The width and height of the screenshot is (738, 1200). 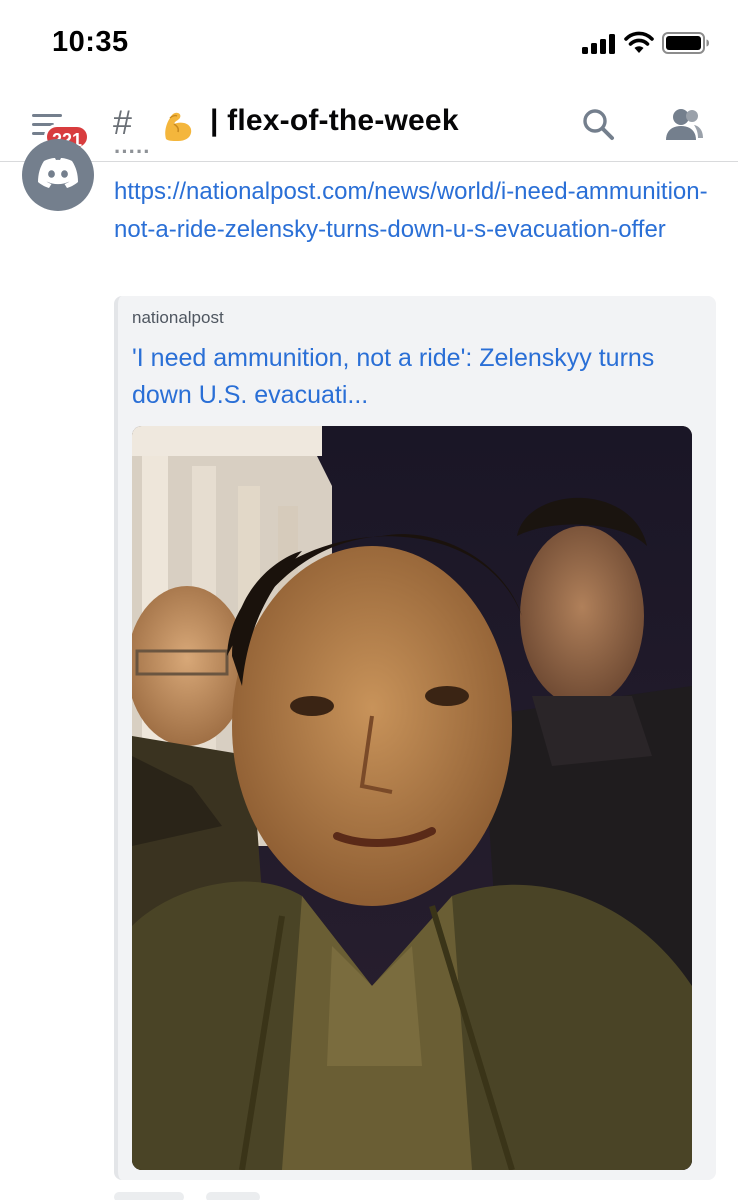 I want to click on channel-name: | flex-of-the-week, so click(x=334, y=120).